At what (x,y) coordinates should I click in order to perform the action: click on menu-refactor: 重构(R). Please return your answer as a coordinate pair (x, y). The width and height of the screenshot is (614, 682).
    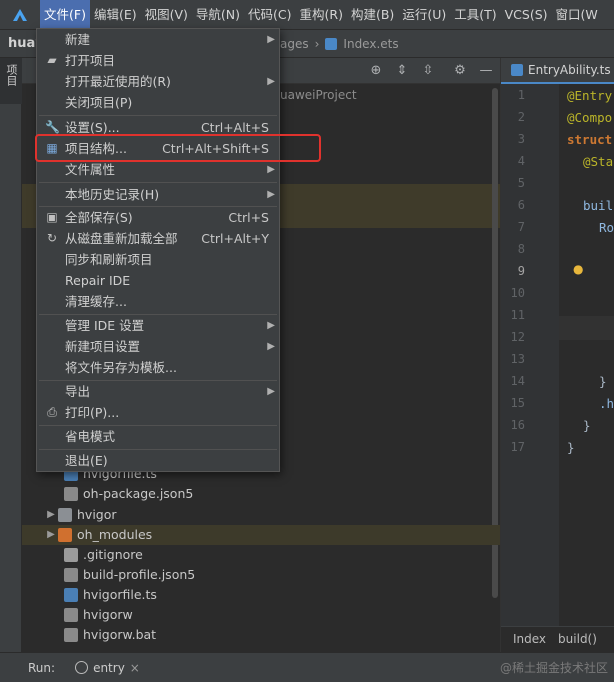
    Looking at the image, I should click on (321, 15).